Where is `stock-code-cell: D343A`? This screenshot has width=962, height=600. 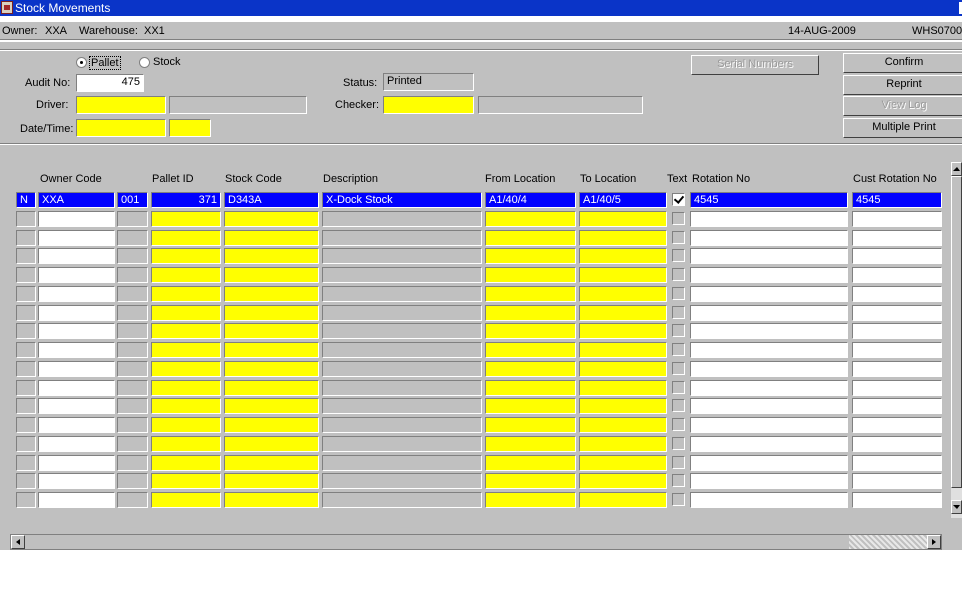
stock-code-cell: D343A is located at coordinates (271, 200).